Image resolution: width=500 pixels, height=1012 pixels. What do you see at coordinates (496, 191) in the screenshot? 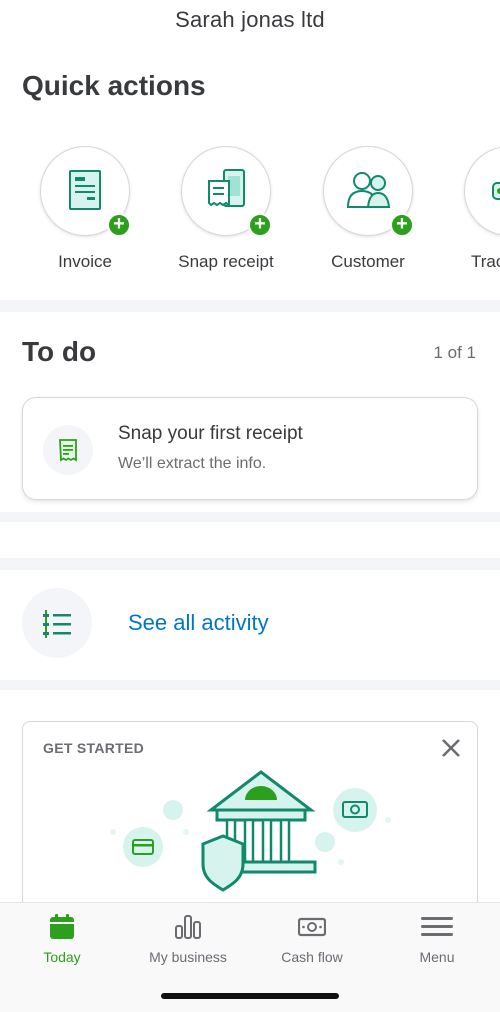
I see `car-icon` at bounding box center [496, 191].